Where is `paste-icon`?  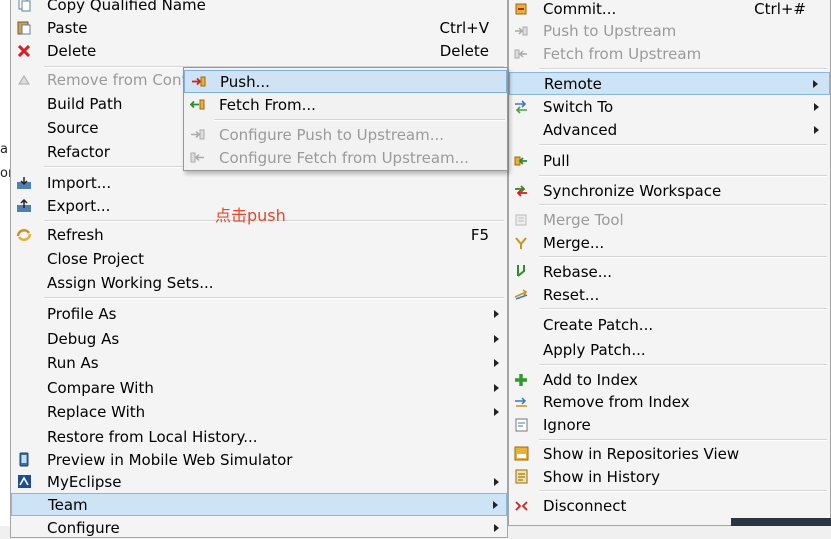 paste-icon is located at coordinates (24, 28).